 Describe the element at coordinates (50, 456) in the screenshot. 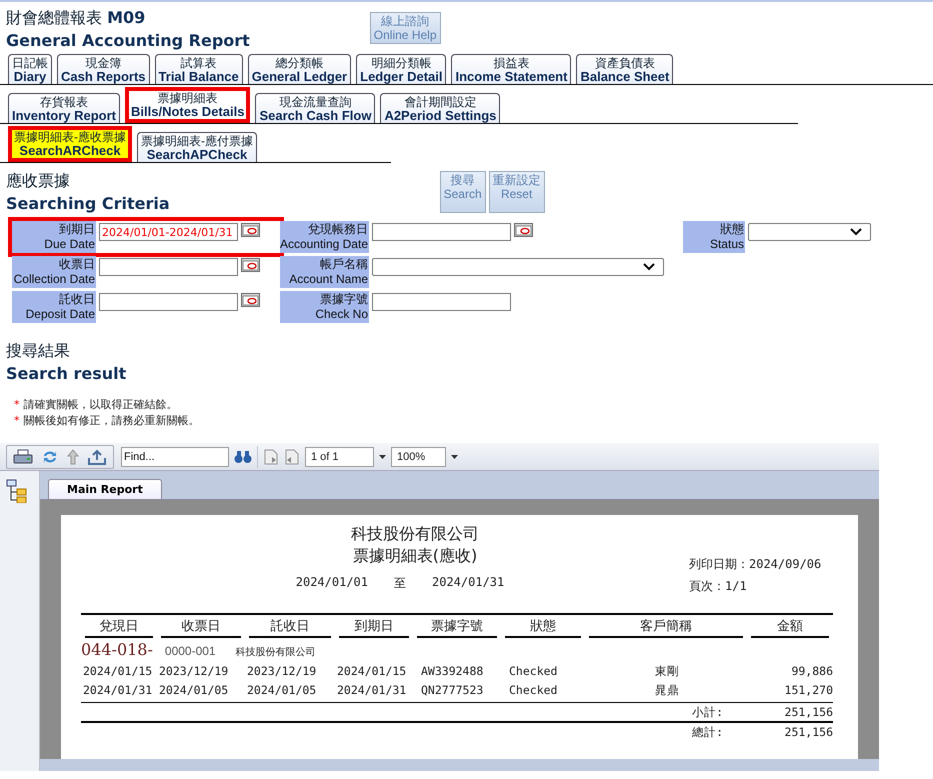

I see `refresh-icon` at that location.